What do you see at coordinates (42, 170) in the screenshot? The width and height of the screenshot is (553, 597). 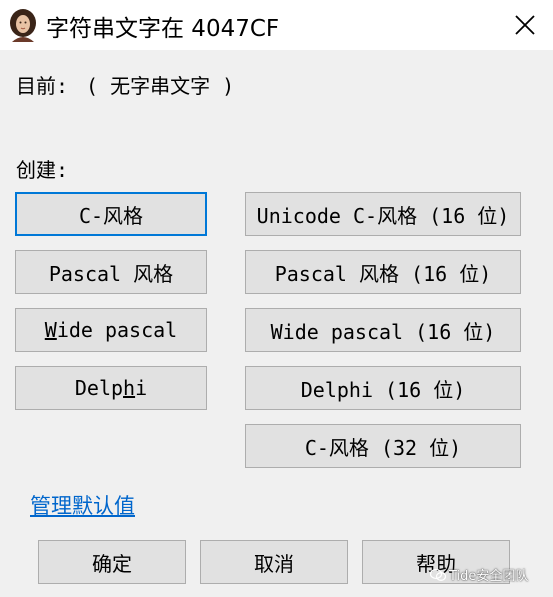 I see `create-label: 创建:` at bounding box center [42, 170].